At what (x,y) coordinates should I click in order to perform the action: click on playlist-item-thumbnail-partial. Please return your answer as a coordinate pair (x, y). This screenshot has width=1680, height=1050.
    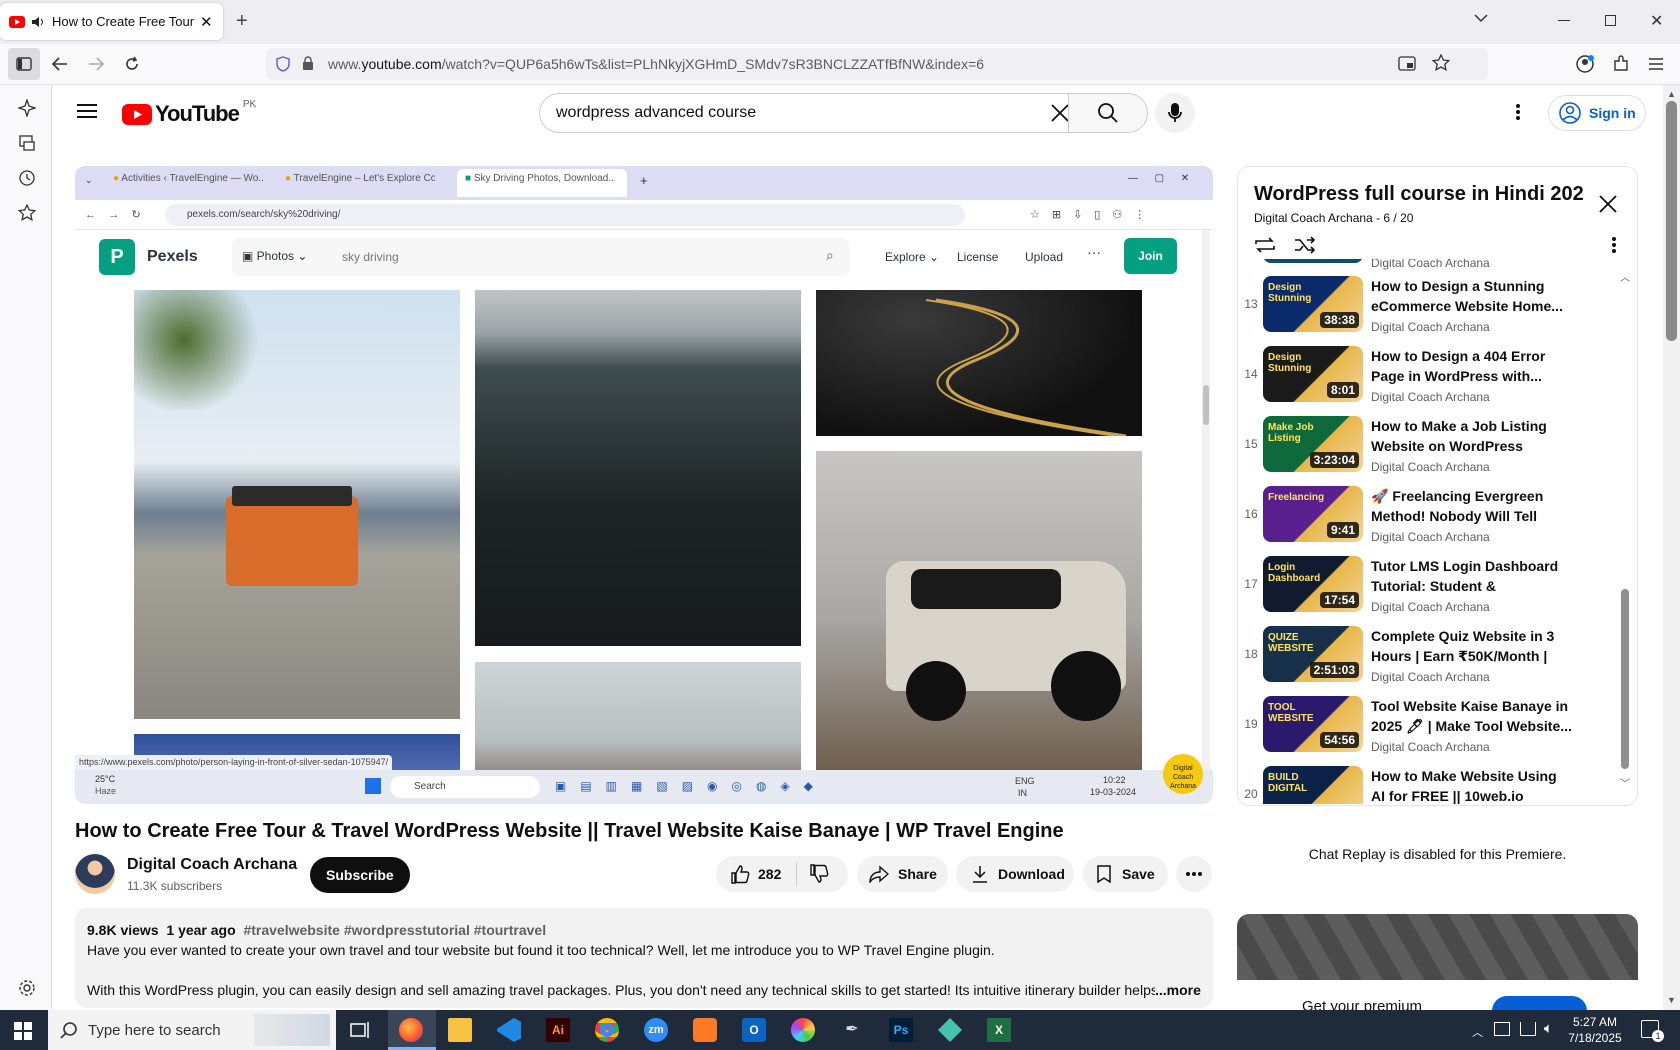
    Looking at the image, I should click on (1313, 261).